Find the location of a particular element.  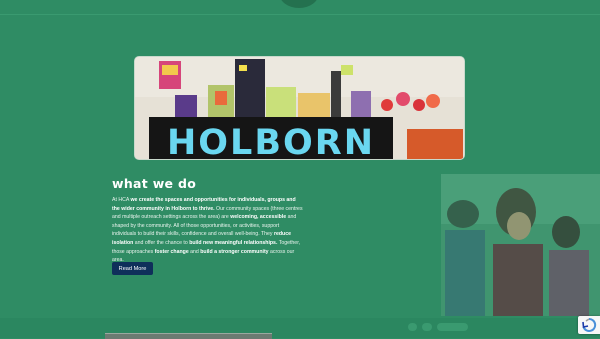

top-bar is located at coordinates (300, 7).